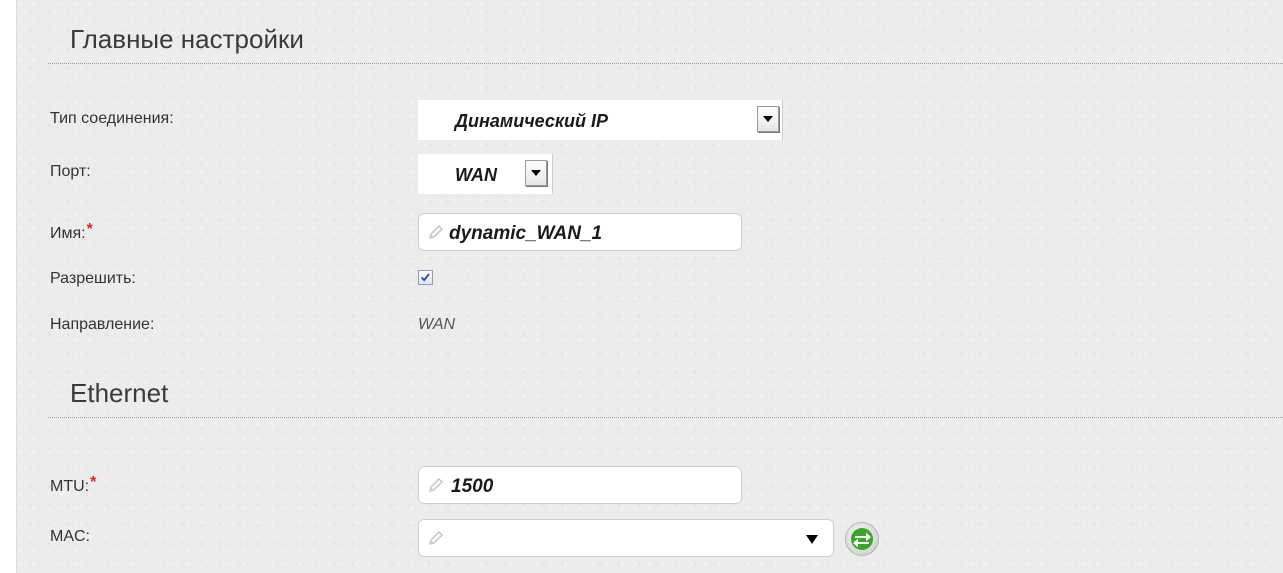 The height and width of the screenshot is (573, 1283). I want to click on name-input-value: dynamic_WAN_1, so click(526, 233).